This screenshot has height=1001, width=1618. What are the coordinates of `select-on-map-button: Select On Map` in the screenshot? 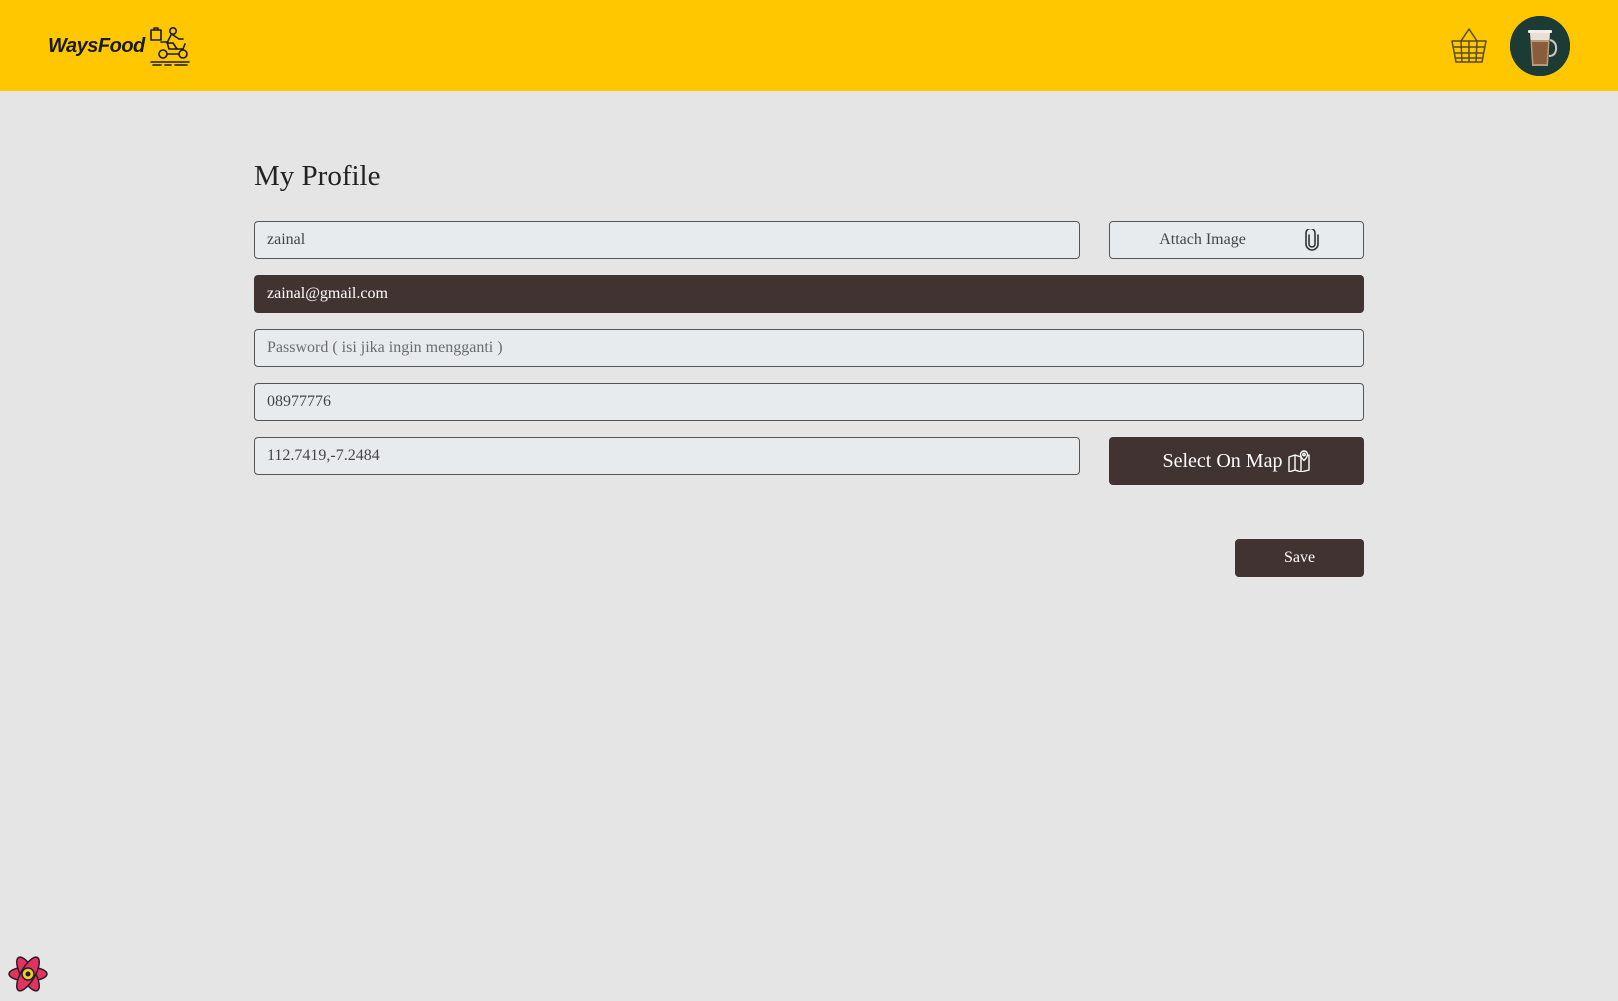 It's located at (1236, 461).